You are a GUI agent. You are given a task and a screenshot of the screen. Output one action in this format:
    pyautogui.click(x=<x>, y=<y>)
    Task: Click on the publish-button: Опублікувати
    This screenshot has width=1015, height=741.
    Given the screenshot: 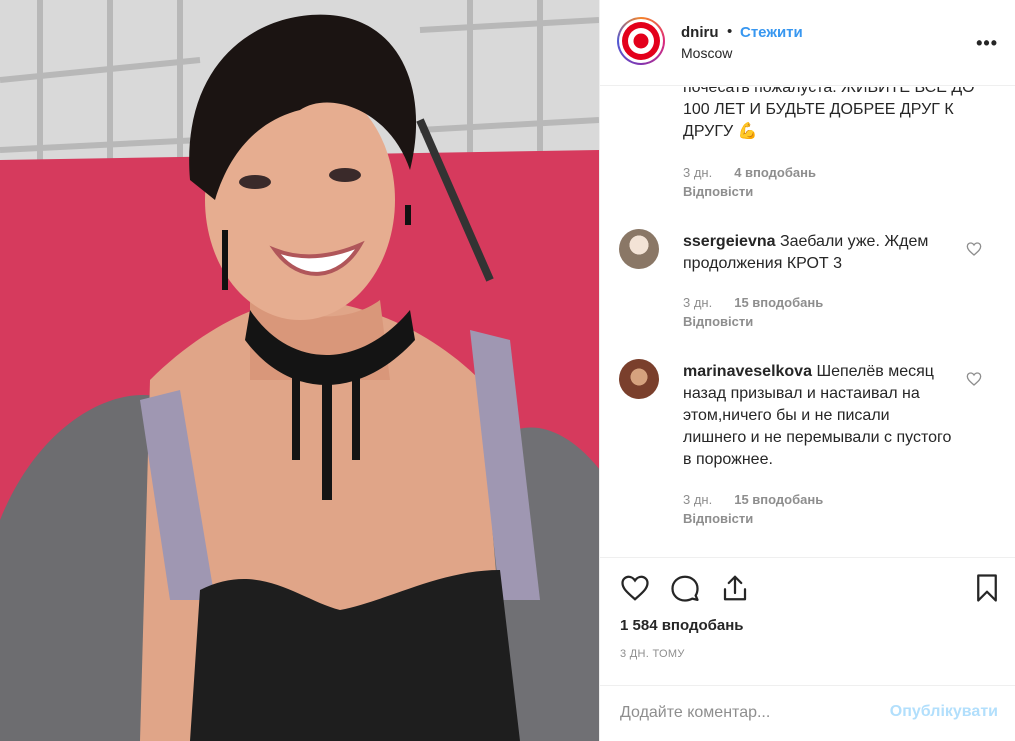 What is the action you would take?
    pyautogui.click(x=944, y=712)
    